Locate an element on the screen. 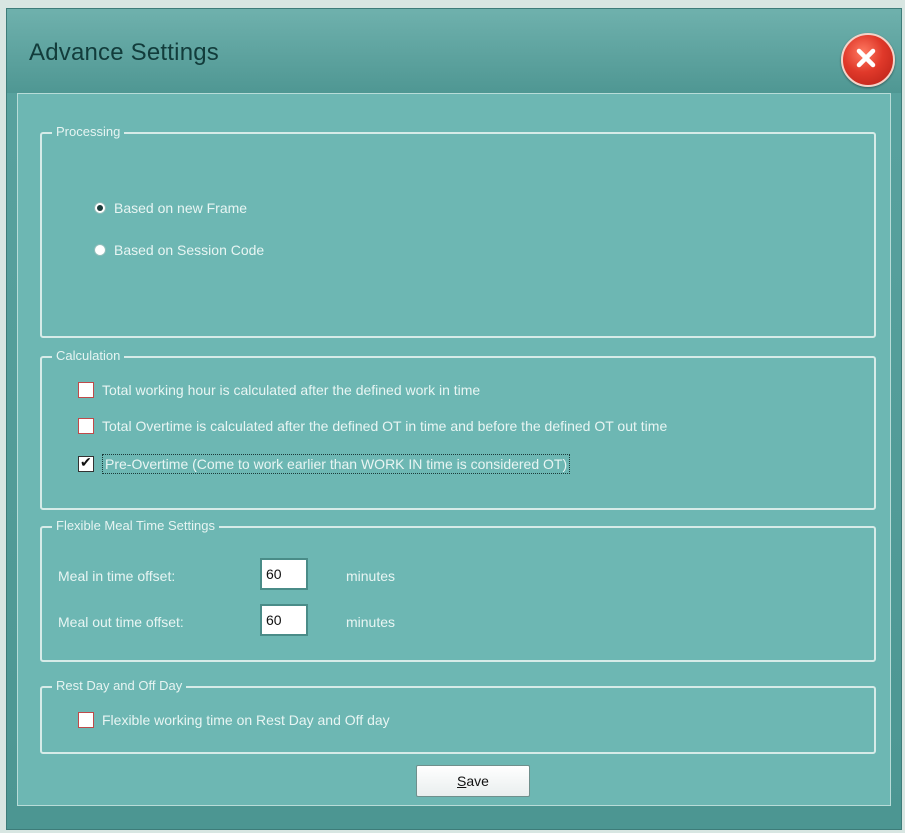 This screenshot has width=905, height=833. radio-button is located at coordinates (100, 250).